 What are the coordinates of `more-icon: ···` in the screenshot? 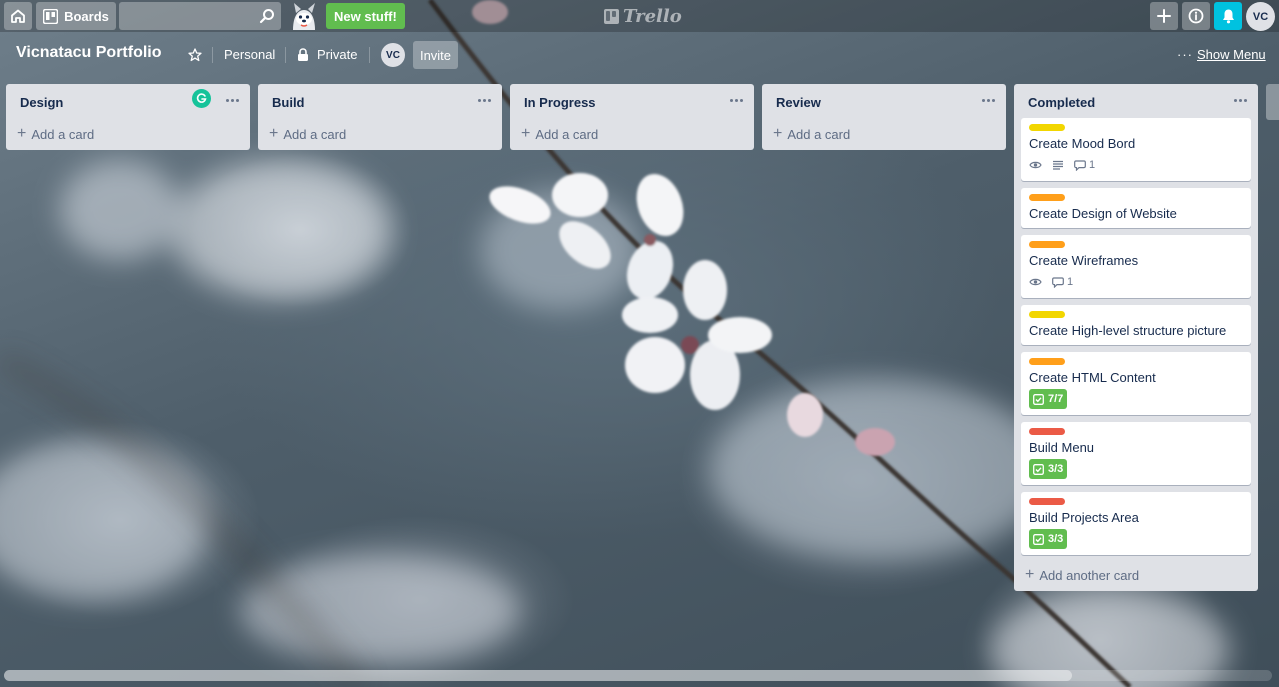 It's located at (1185, 54).